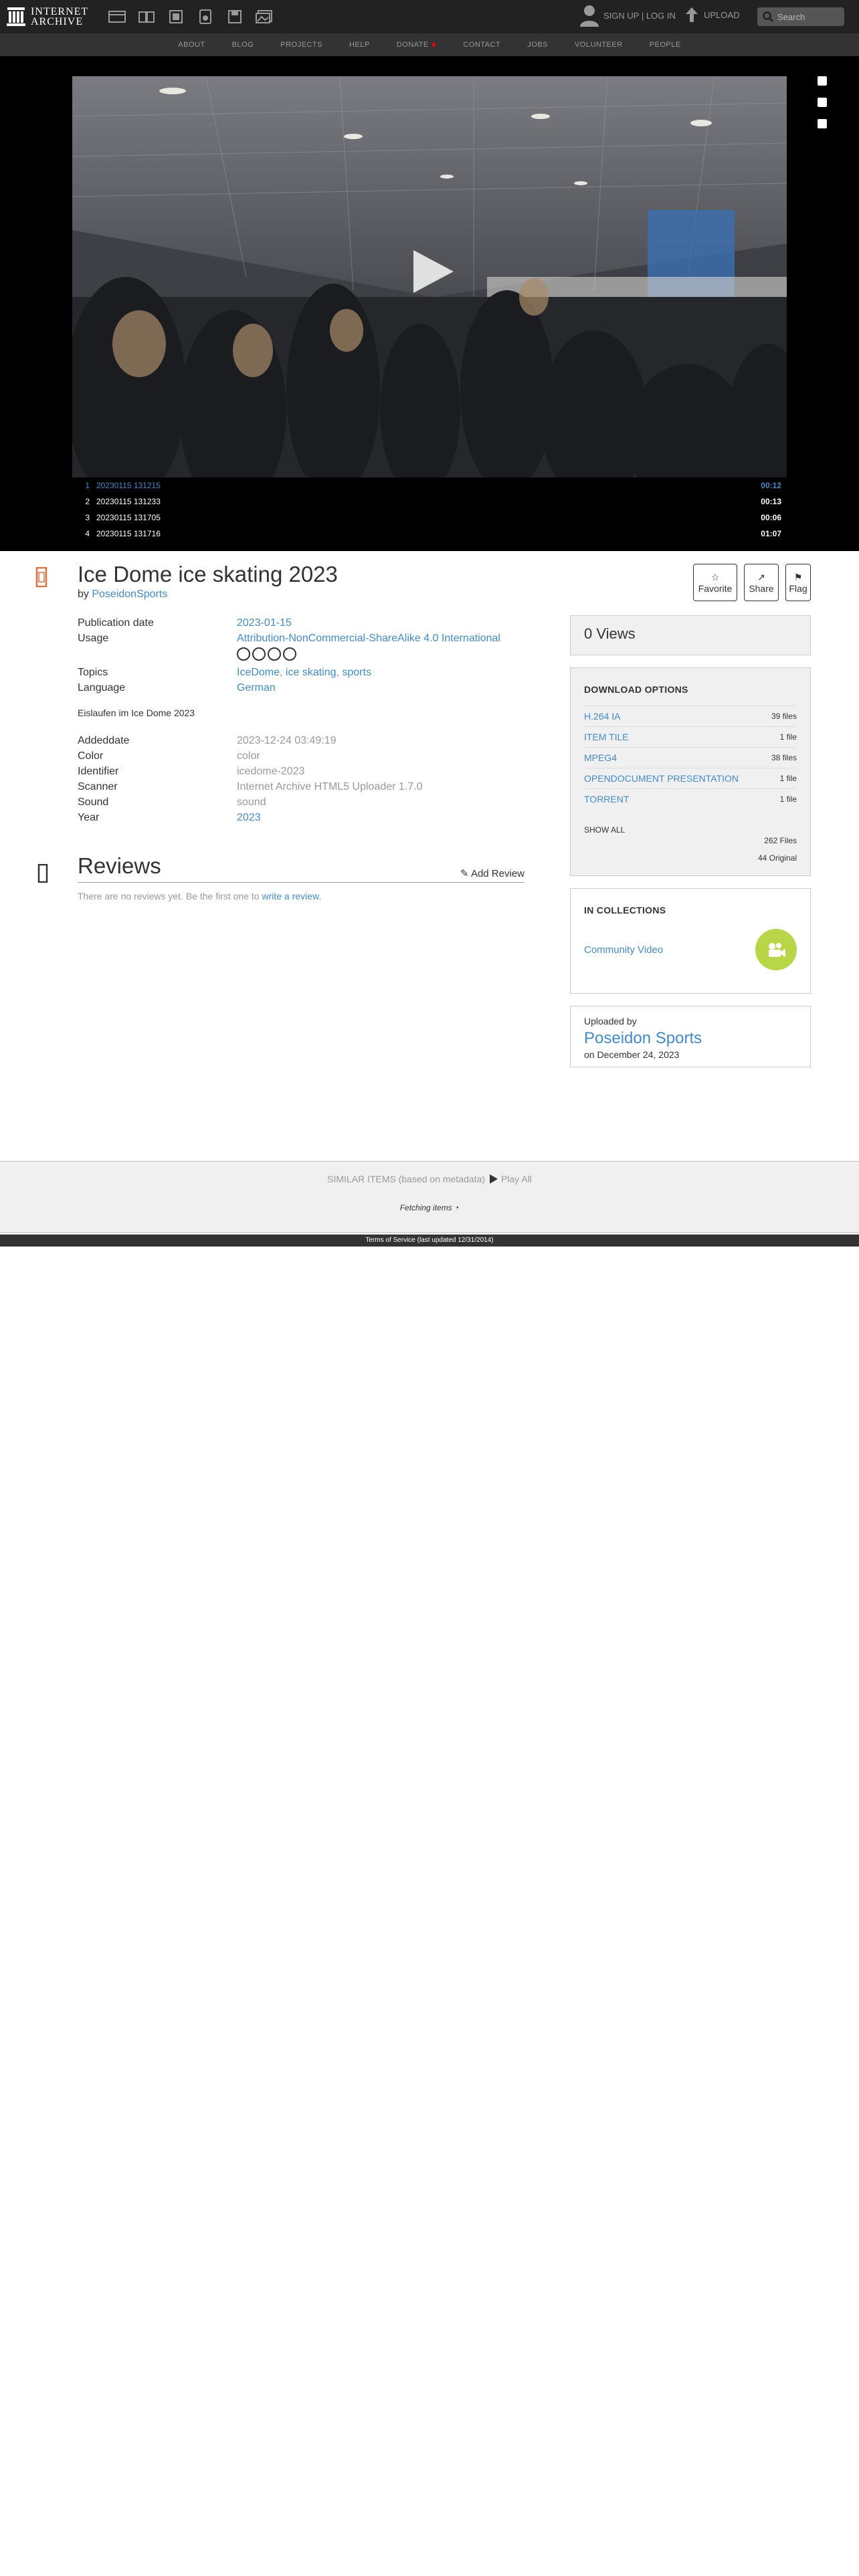  Describe the element at coordinates (625, 911) in the screenshot. I see `collections-title: IN COLLECTIONS` at that location.